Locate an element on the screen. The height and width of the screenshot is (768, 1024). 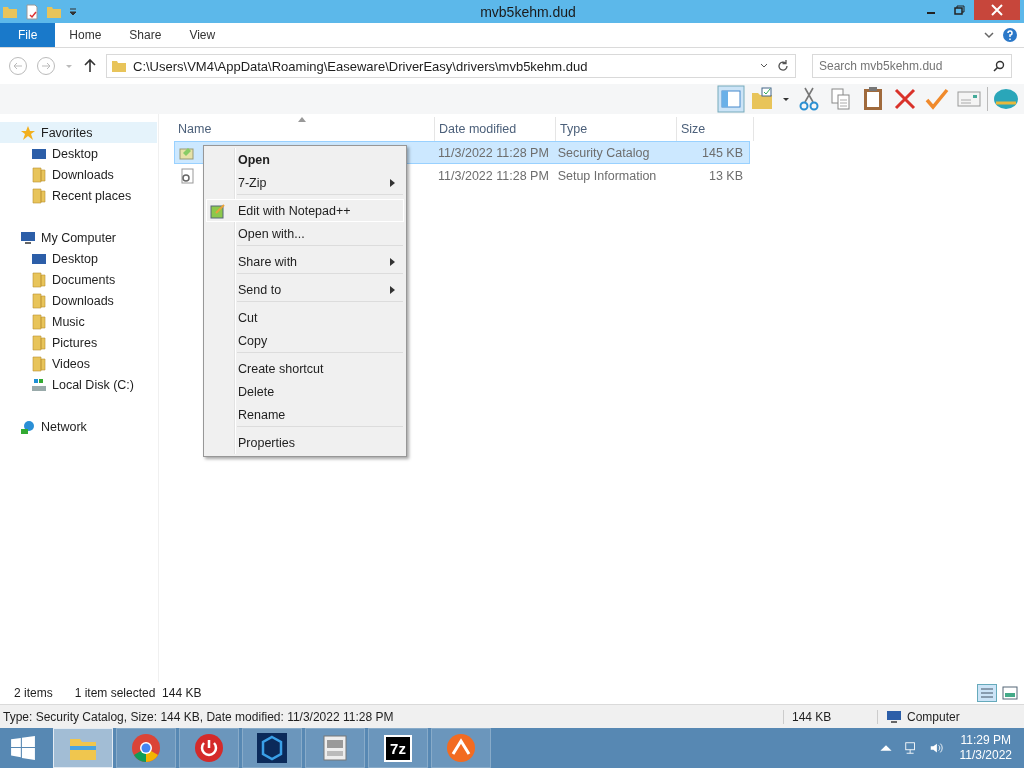
sidebar-item: Favorites is located at coordinates (78, 132).